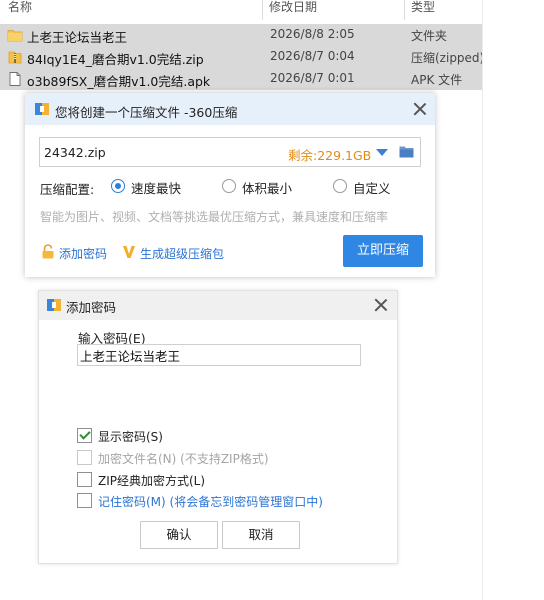 The image size is (544, 600). What do you see at coordinates (214, 217) in the screenshot?
I see `compress-hint: 智能为图片、视频、文档等挑选最优压缩方式，兼具速度和压缩率` at bounding box center [214, 217].